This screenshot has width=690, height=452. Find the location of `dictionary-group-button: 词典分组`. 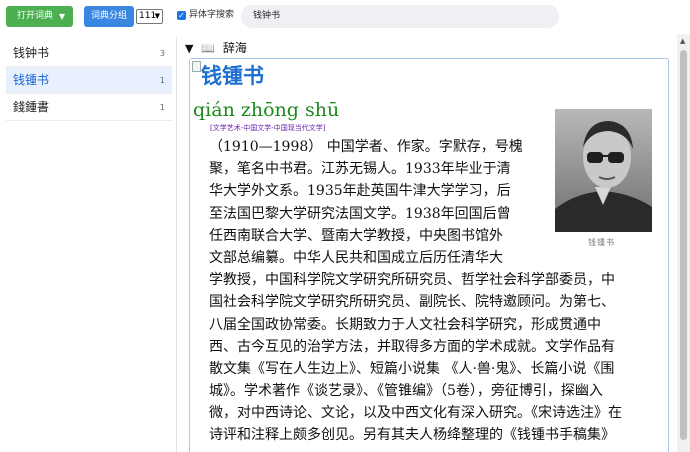

dictionary-group-button: 词典分组 is located at coordinates (109, 16).